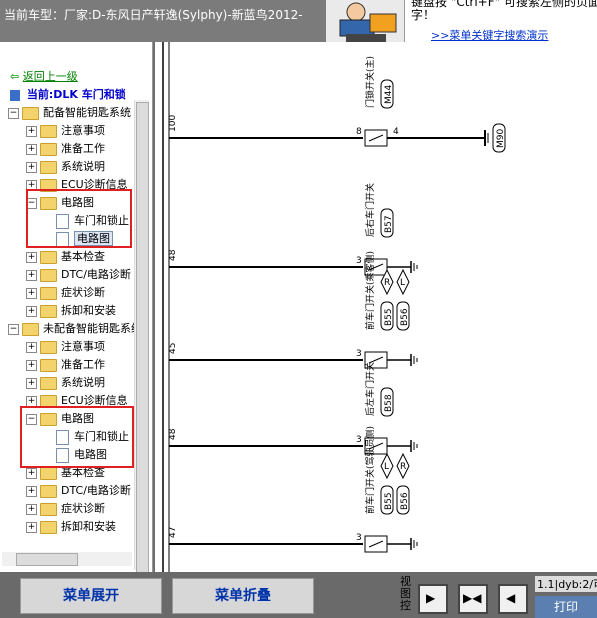  What do you see at coordinates (47, 559) in the screenshot?
I see `hscrollbar-thumb` at bounding box center [47, 559].